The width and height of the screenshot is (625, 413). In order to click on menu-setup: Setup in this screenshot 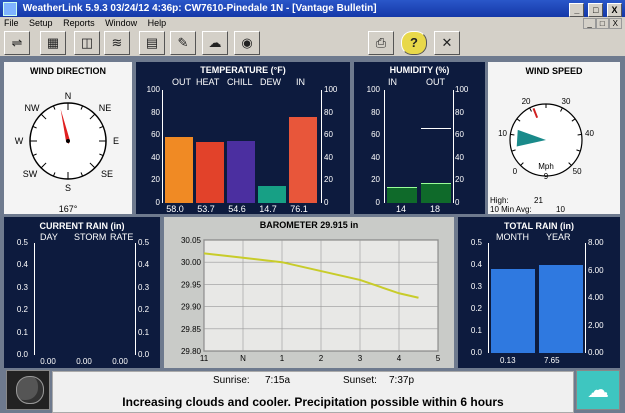, I will do `click(41, 23)`.